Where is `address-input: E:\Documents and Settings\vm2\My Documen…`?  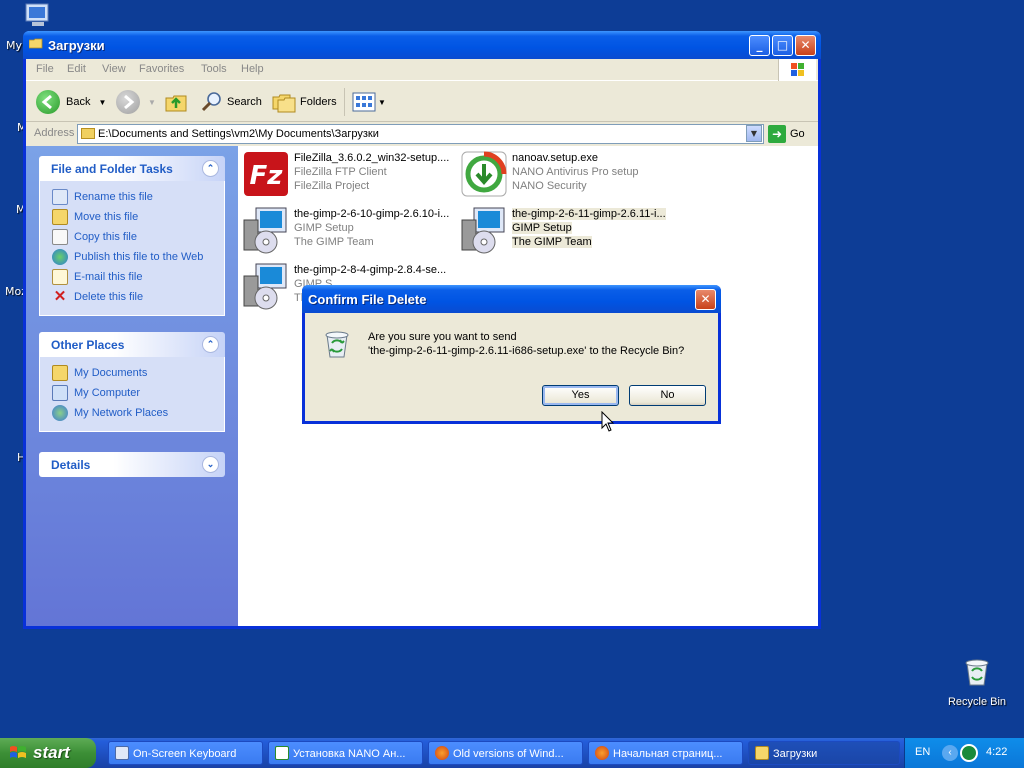
address-input: E:\Documents and Settings\vm2\My Documen… is located at coordinates (420, 134).